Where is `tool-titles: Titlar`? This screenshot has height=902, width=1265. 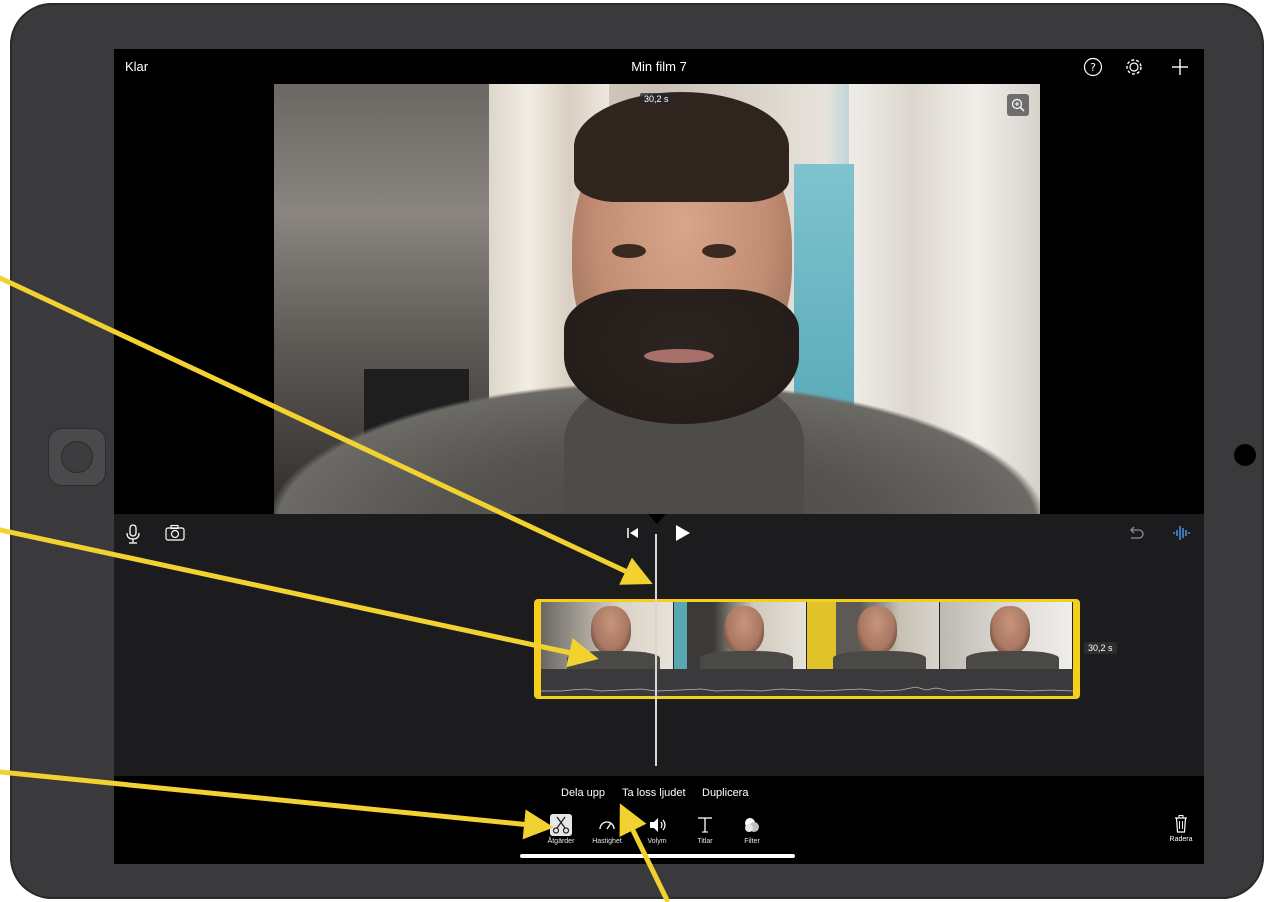 tool-titles: Titlar is located at coordinates (705, 829).